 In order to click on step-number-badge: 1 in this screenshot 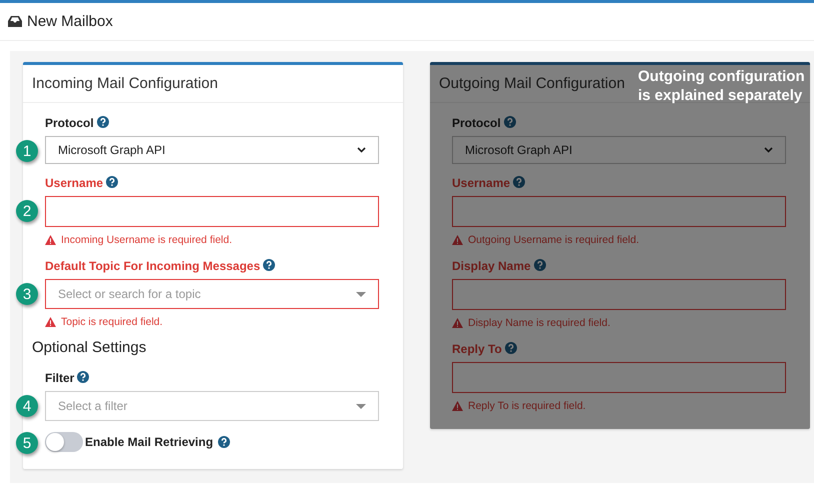, I will do `click(27, 151)`.